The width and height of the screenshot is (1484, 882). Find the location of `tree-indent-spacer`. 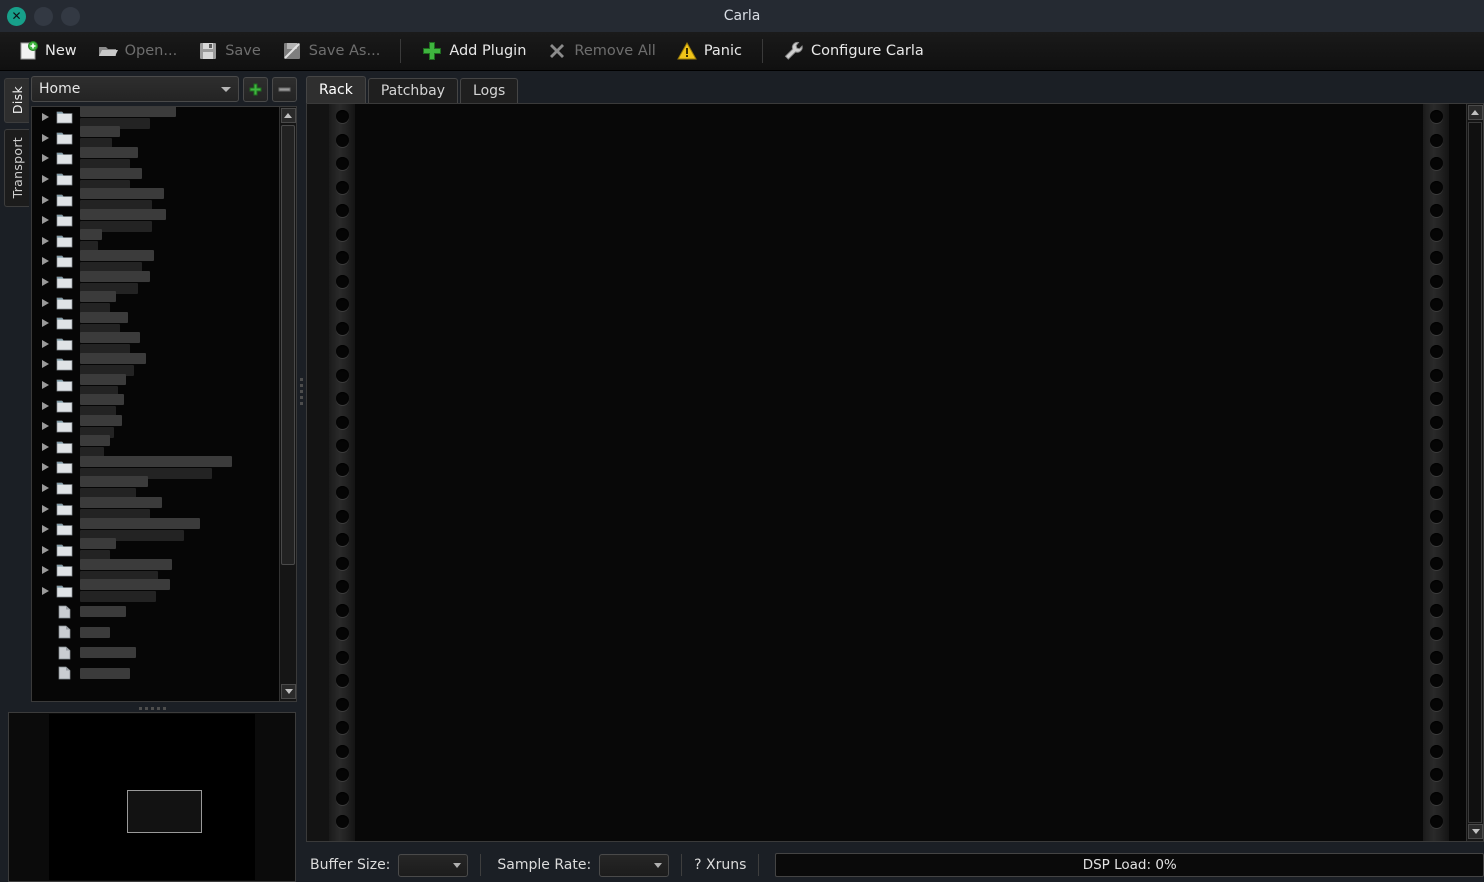

tree-indent-spacer is located at coordinates (45, 653).